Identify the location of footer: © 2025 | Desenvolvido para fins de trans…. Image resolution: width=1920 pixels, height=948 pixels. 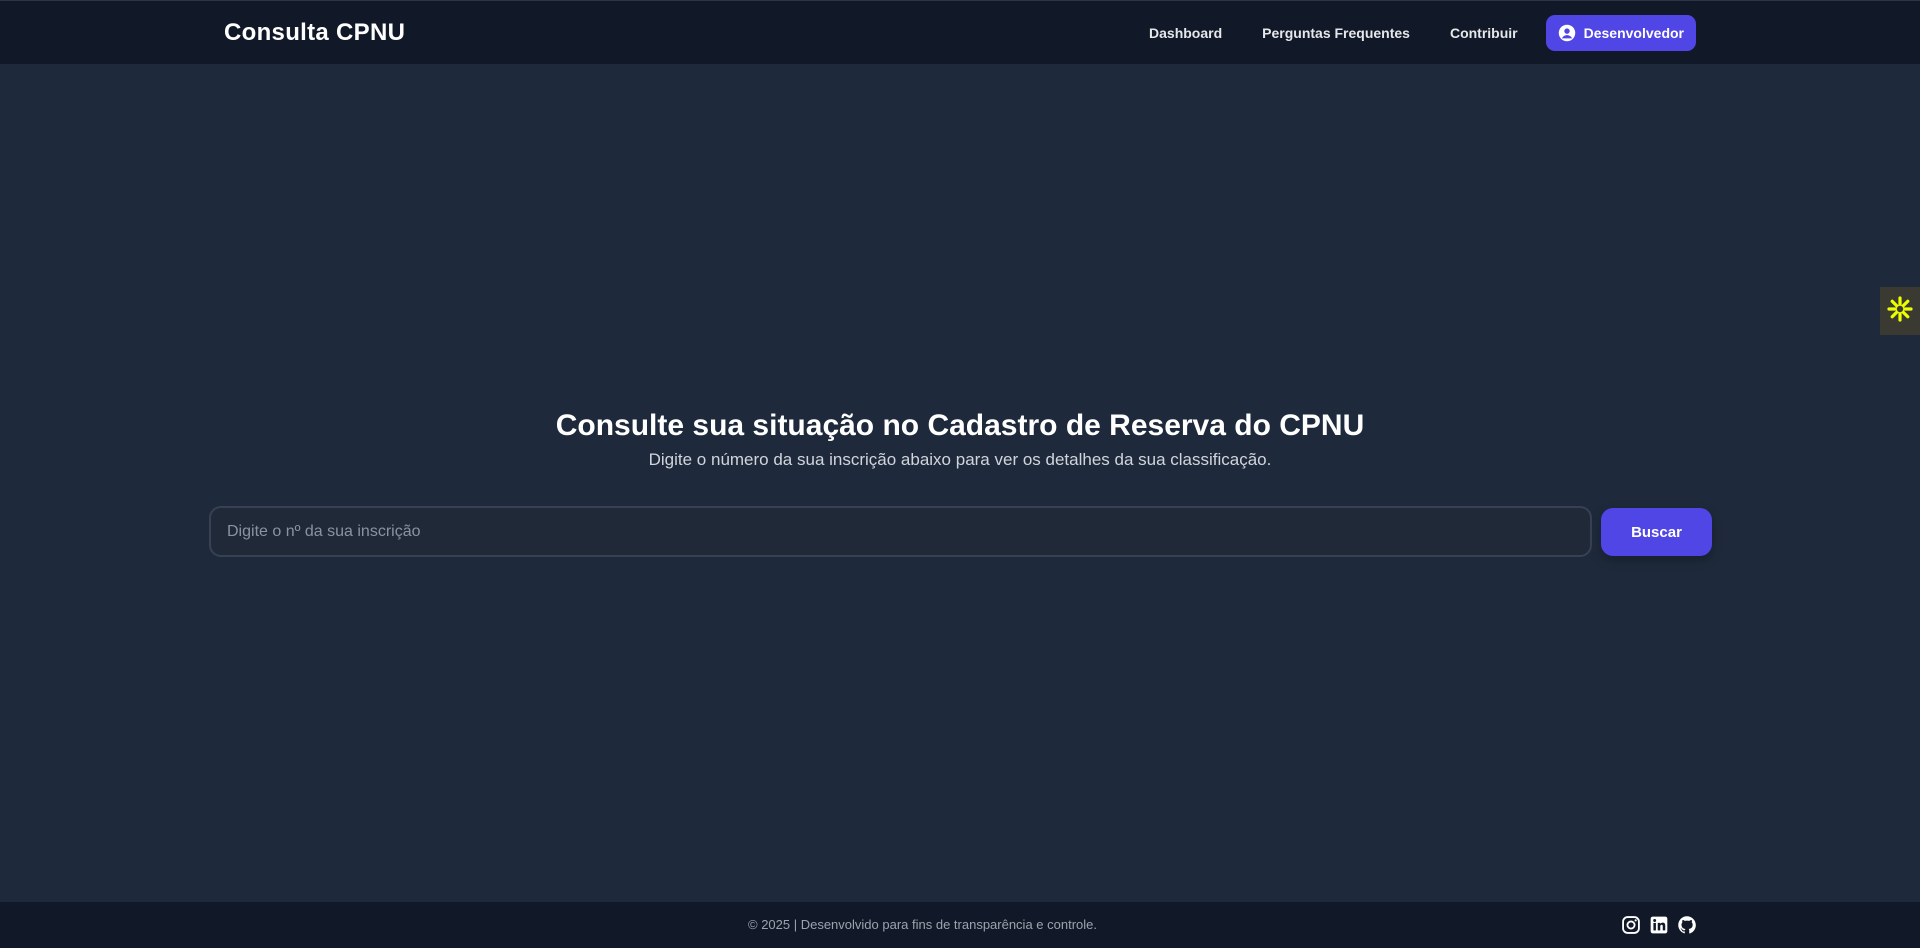
(960, 925).